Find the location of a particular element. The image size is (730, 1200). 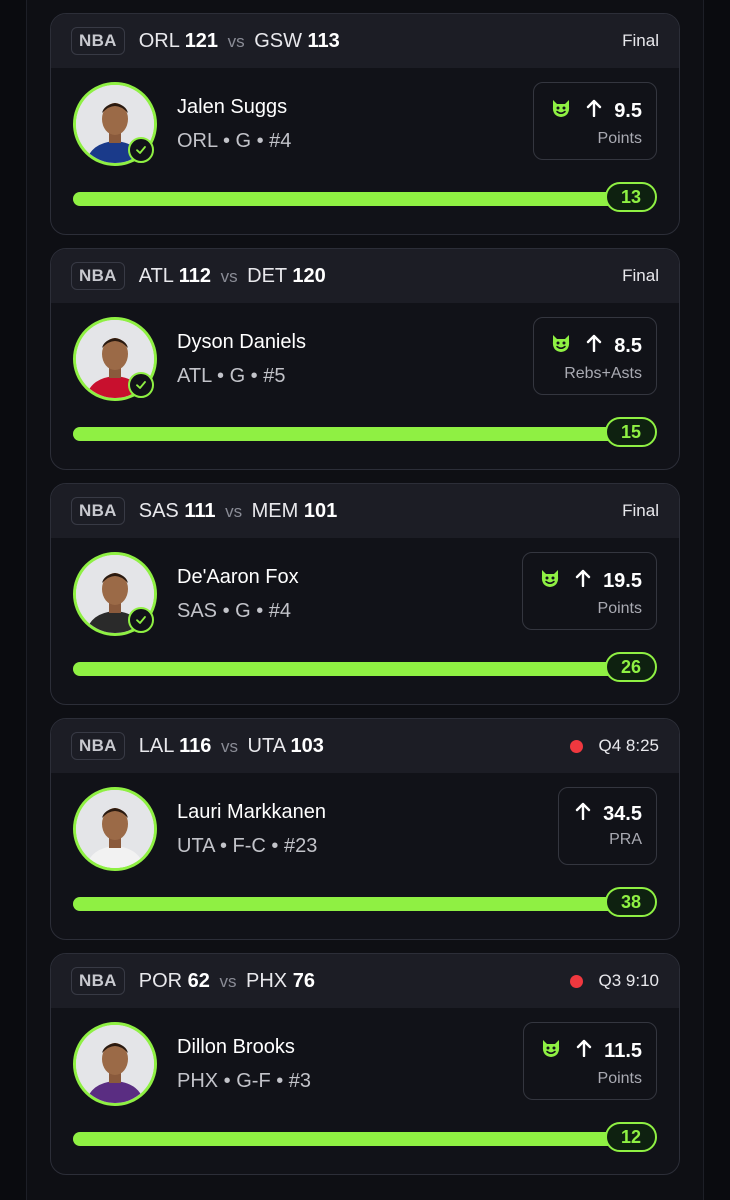

home-score: 76 is located at coordinates (303, 980).